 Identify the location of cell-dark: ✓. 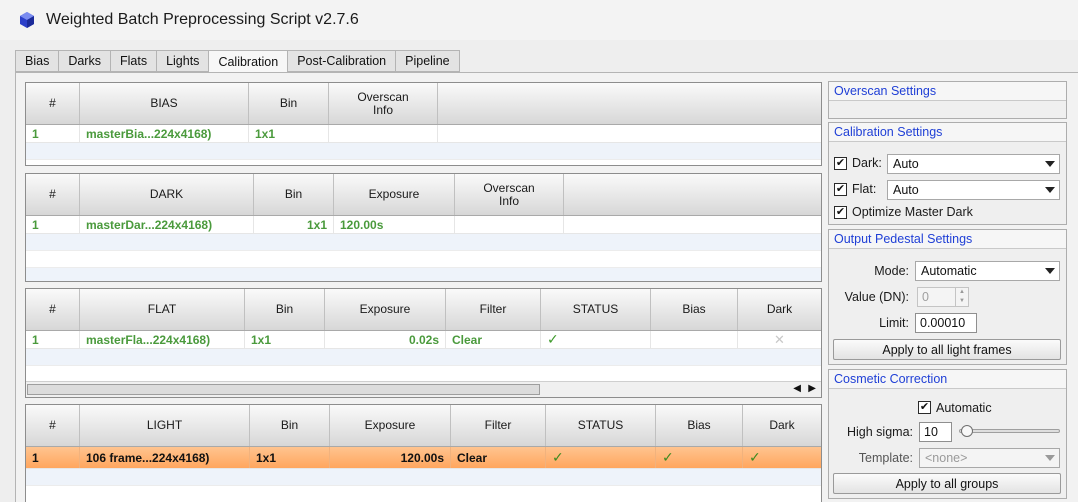
(782, 457).